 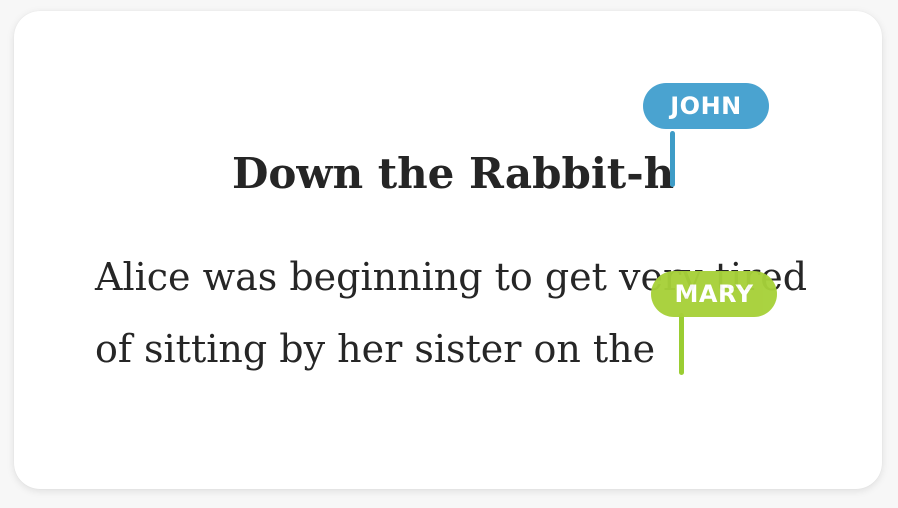 I want to click on document-title: Down the Rabbit-h, so click(x=453, y=174).